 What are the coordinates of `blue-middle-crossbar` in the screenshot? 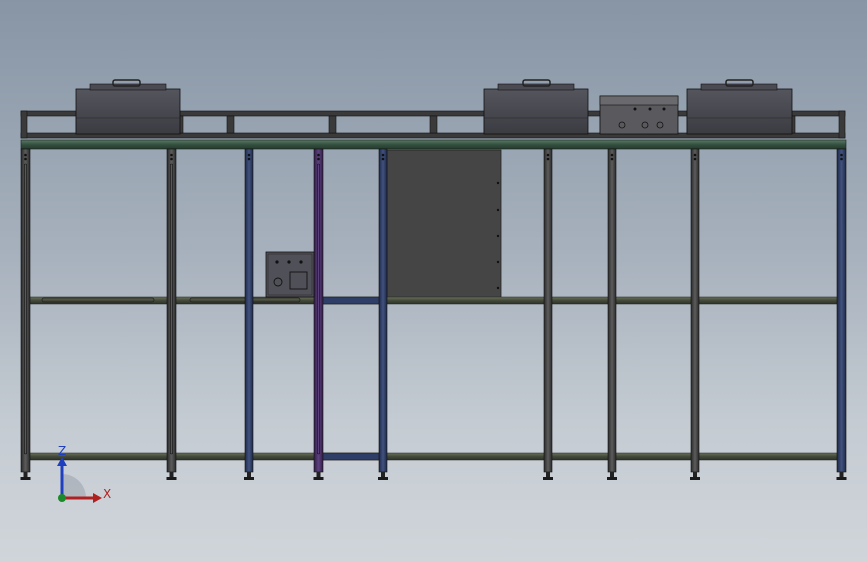 It's located at (352, 300).